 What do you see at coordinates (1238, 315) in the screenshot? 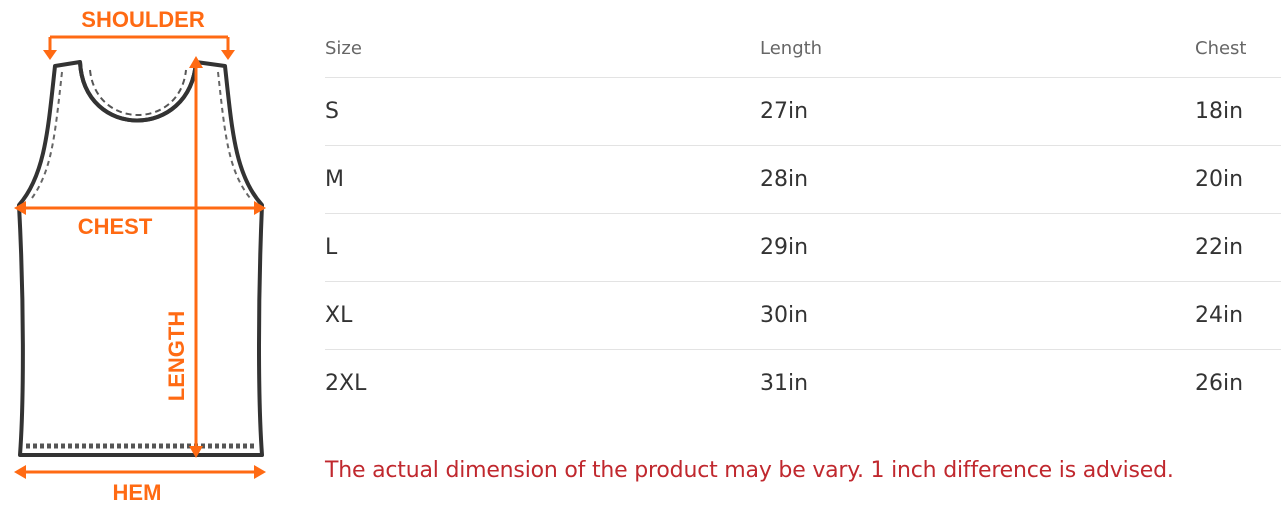
I see `cell-chest: 24in` at bounding box center [1238, 315].